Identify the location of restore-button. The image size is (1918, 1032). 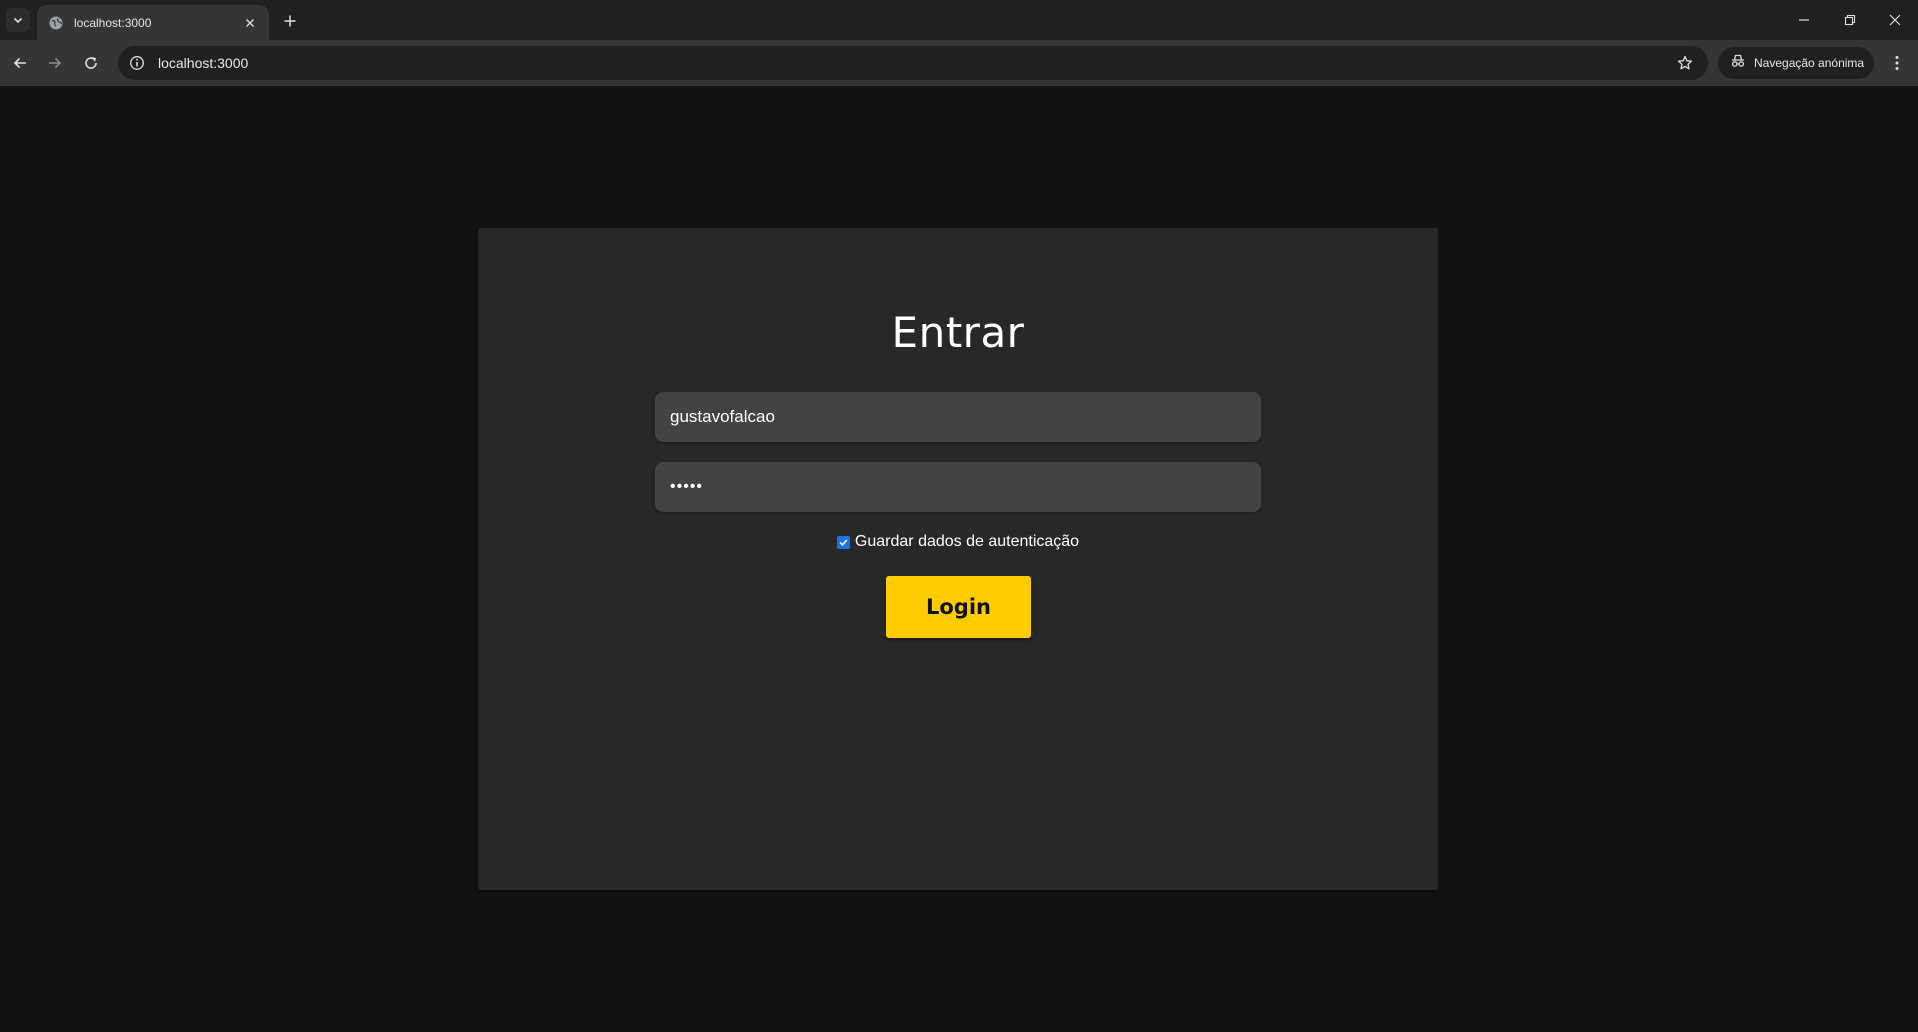
(1850, 20).